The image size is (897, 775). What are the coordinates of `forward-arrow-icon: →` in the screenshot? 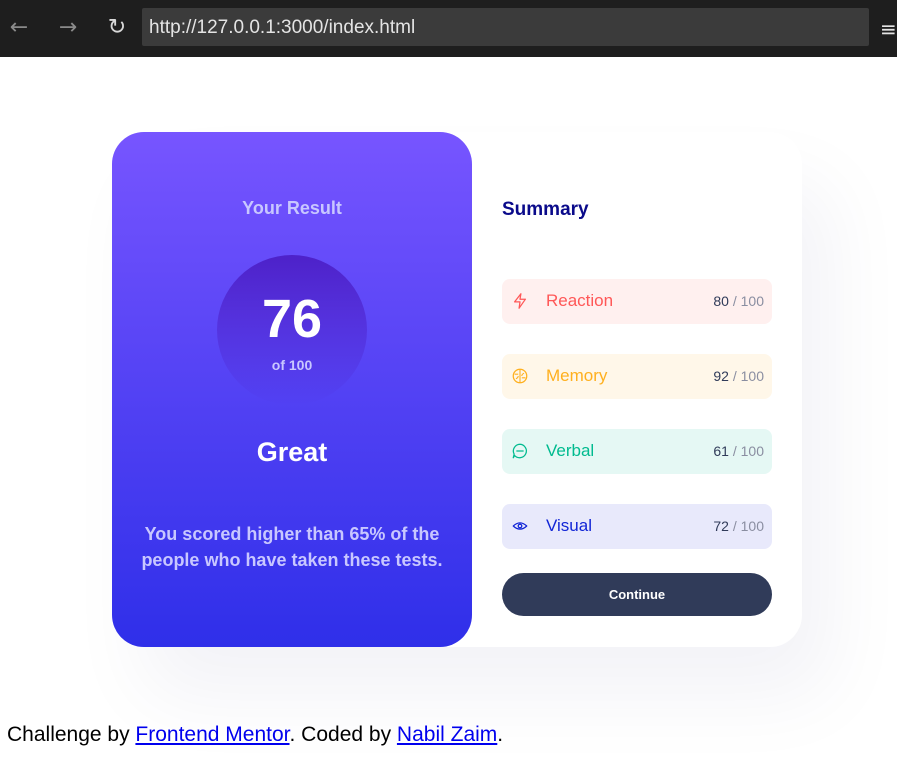 It's located at (68, 28).